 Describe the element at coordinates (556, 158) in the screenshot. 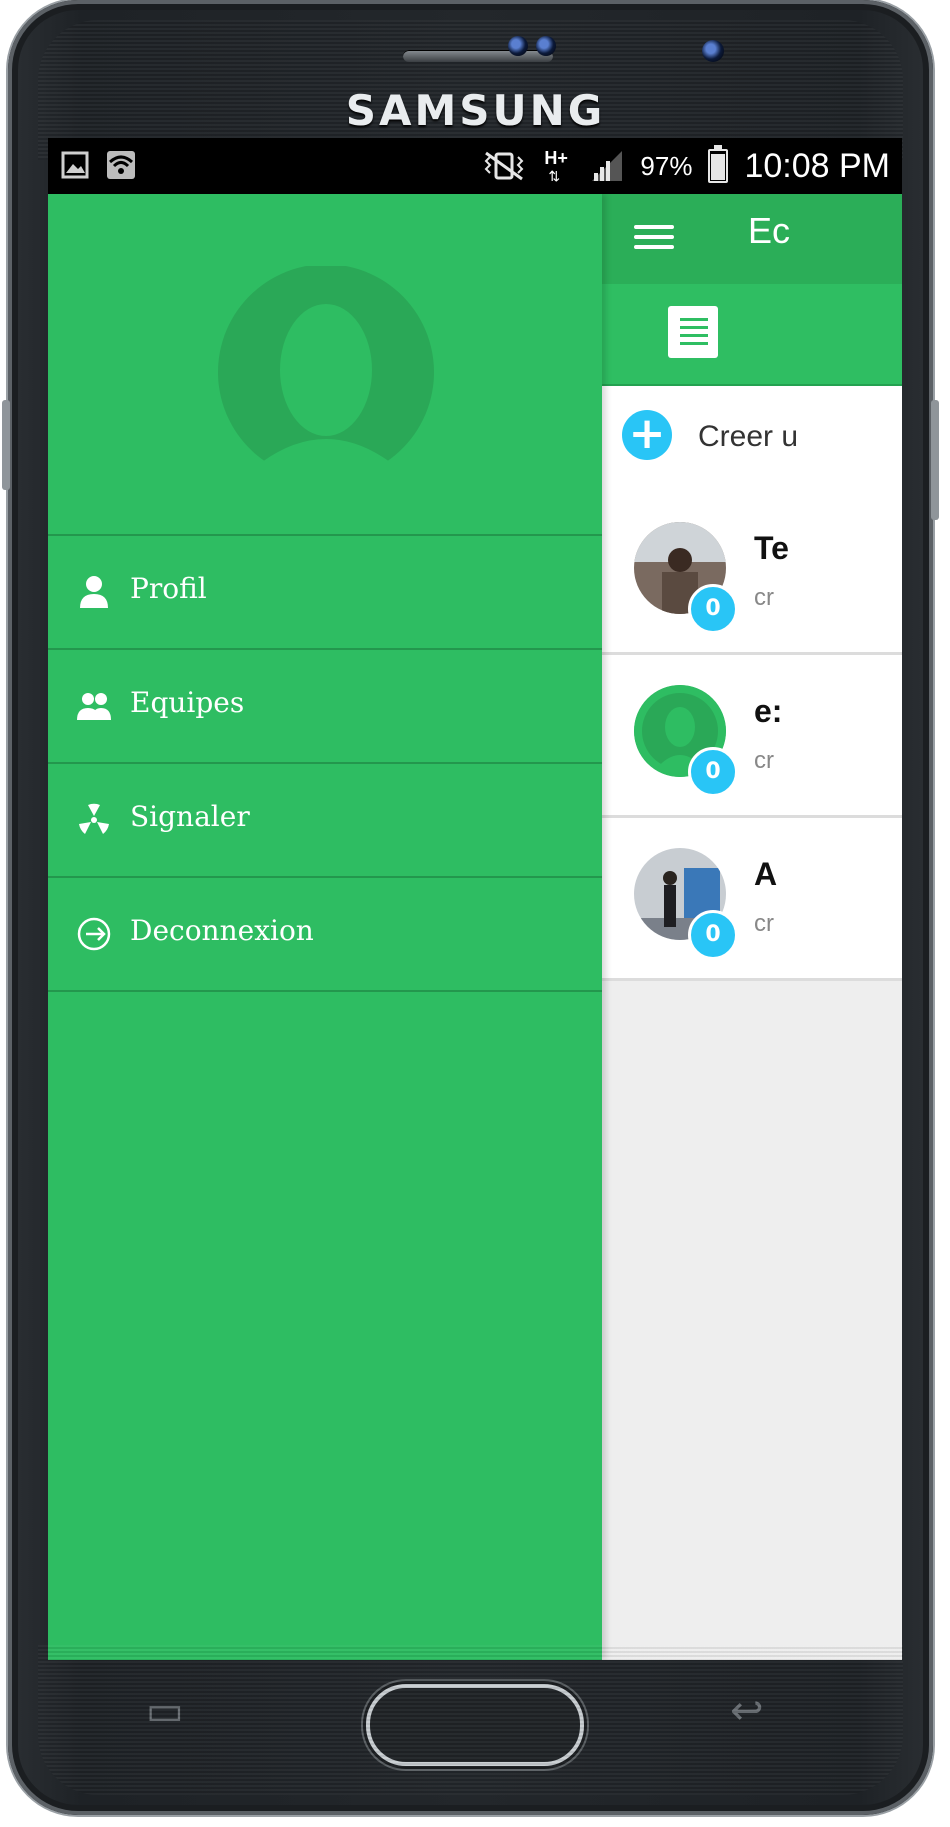

I see `network-type: H+` at that location.